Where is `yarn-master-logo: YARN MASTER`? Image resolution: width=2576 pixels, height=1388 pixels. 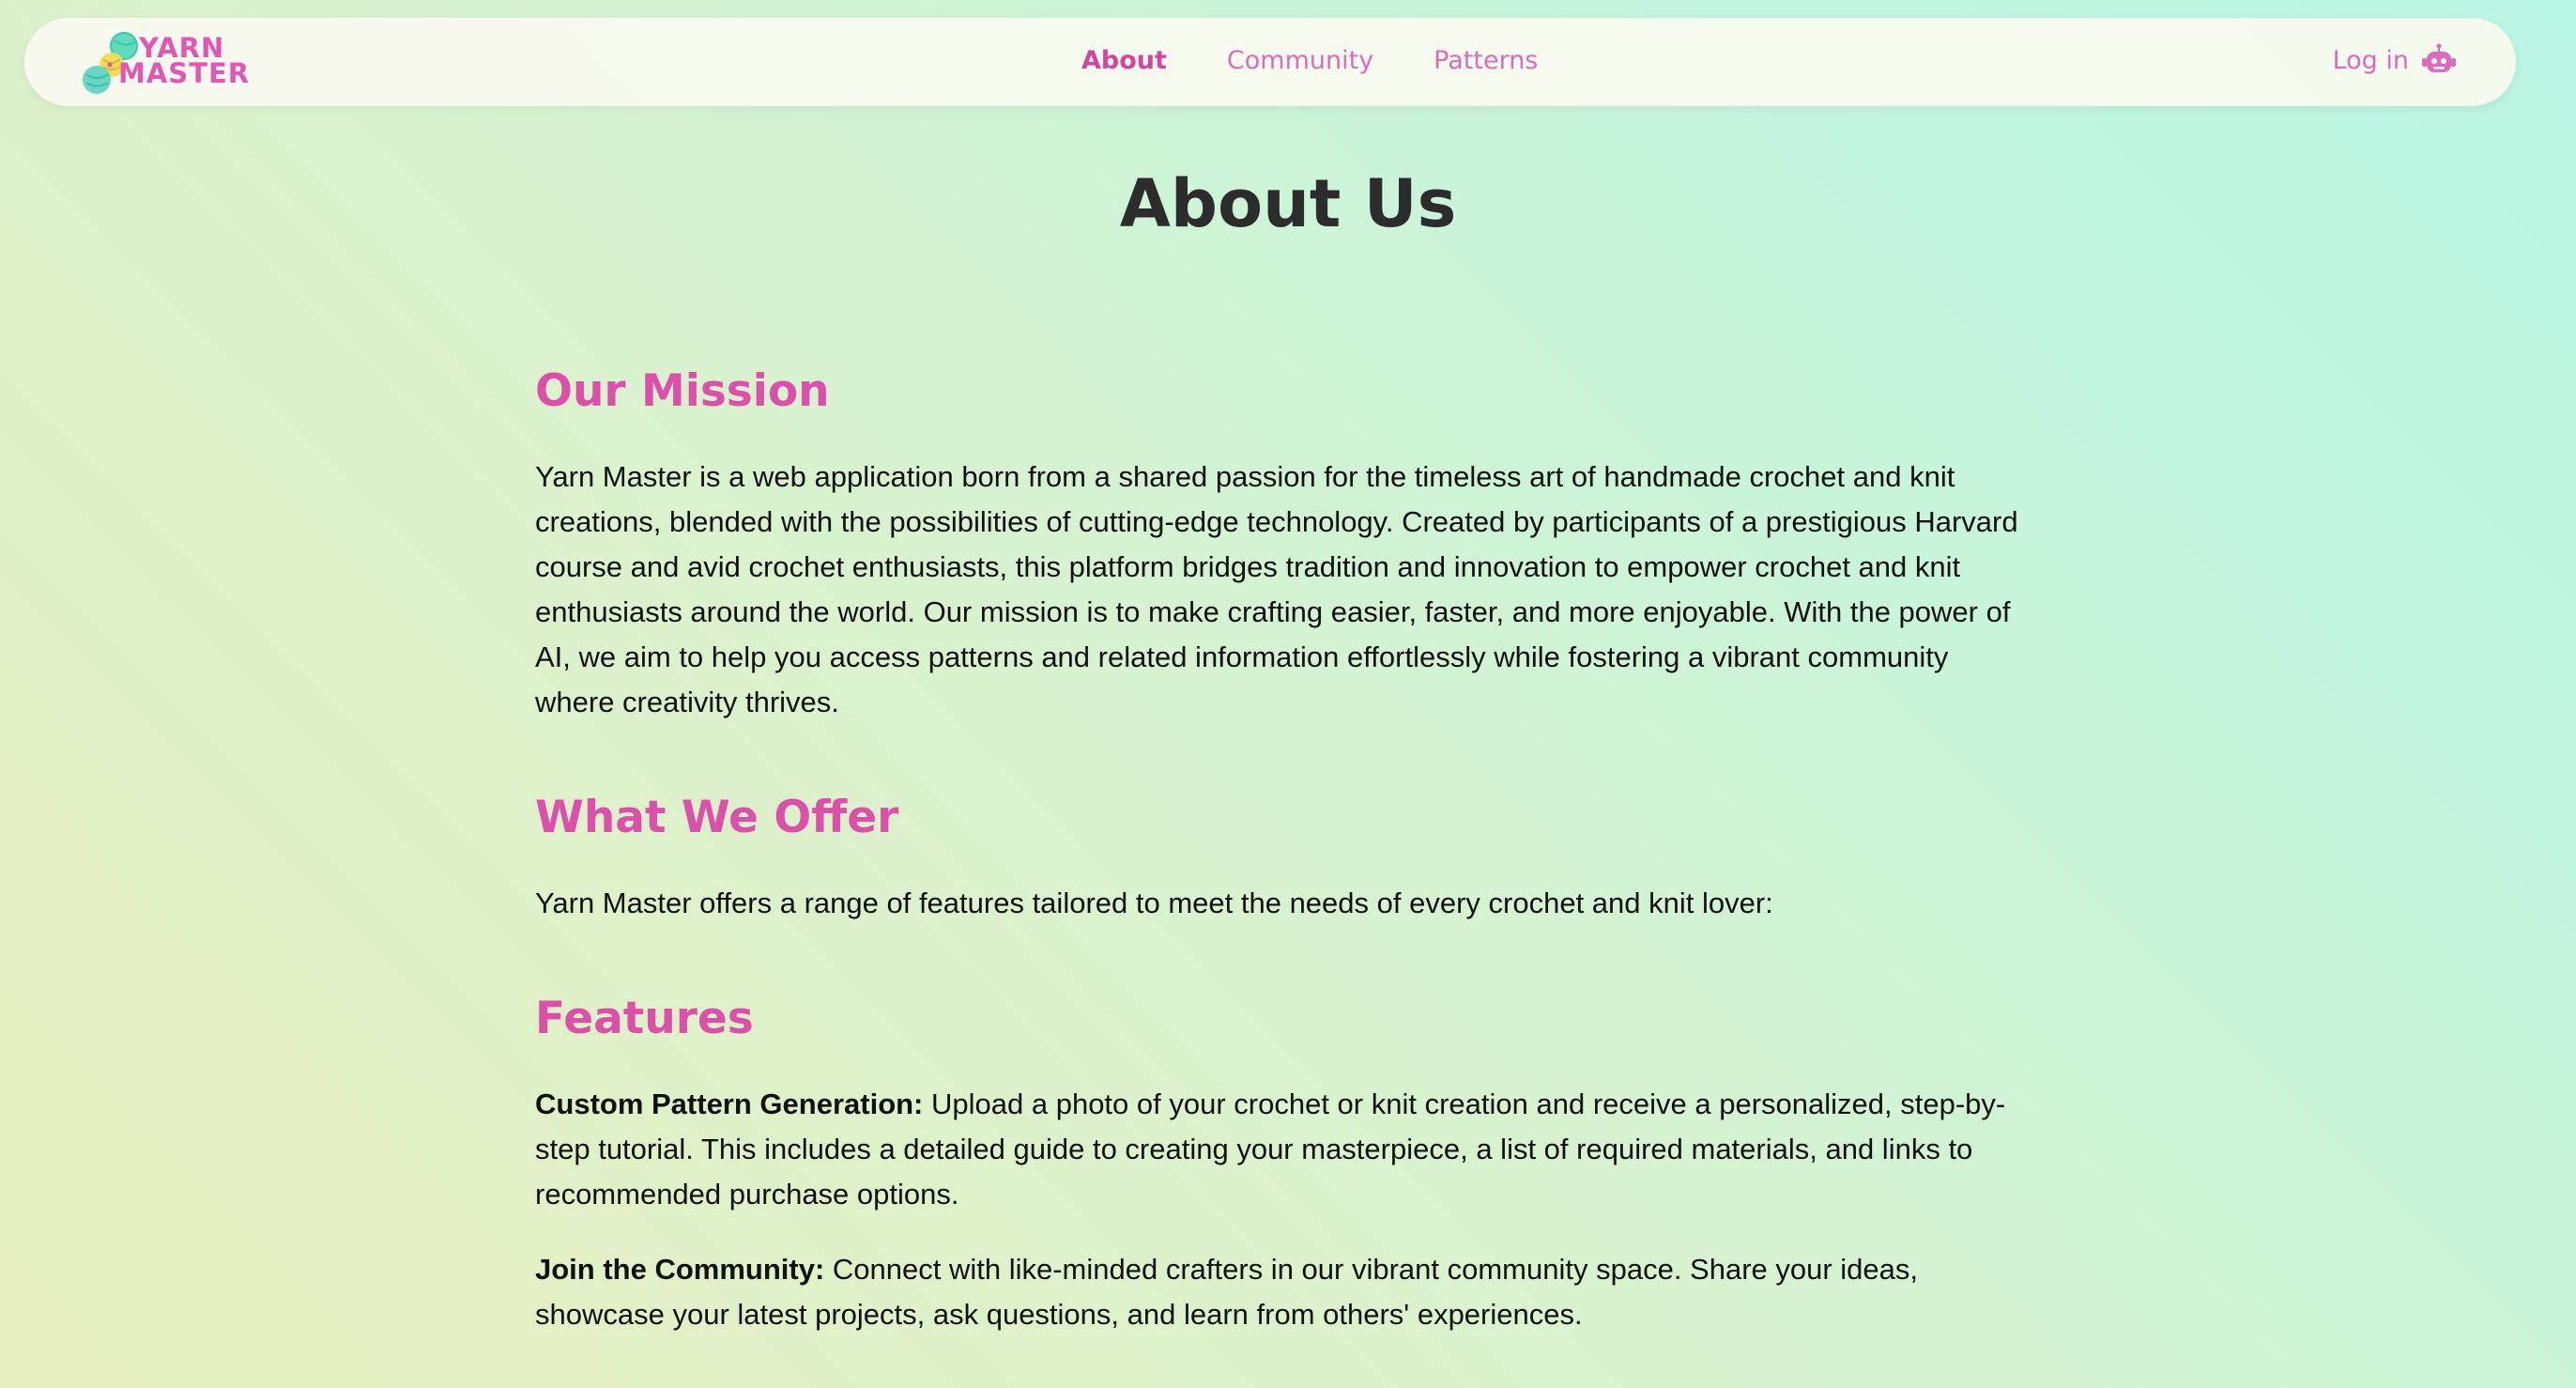 yarn-master-logo: YARN MASTER is located at coordinates (175, 64).